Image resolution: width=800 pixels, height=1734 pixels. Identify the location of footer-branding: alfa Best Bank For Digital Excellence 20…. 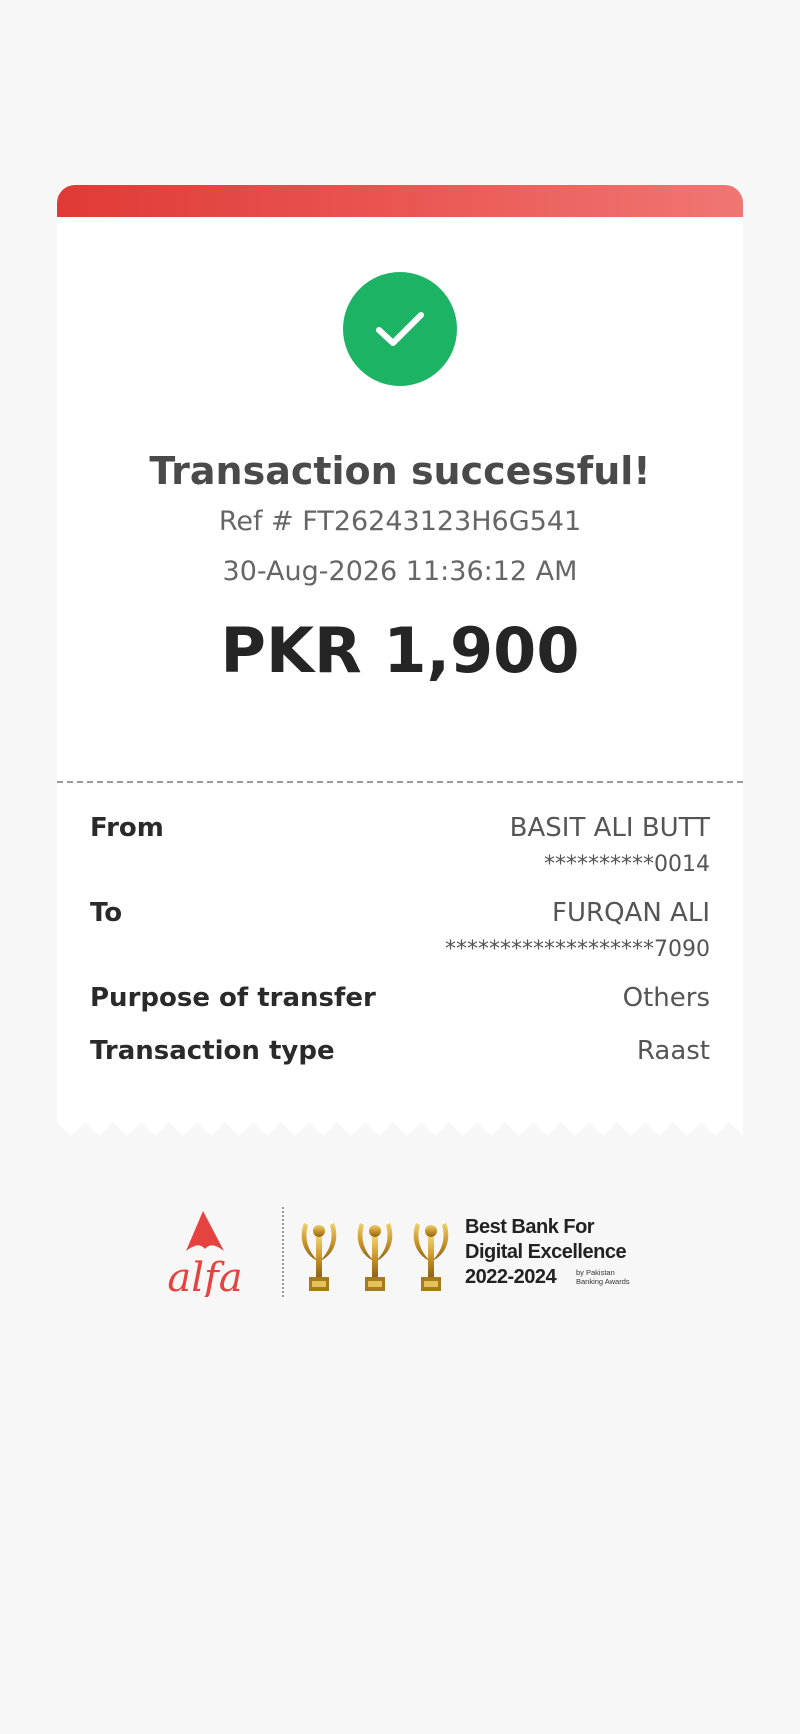
(402, 1253).